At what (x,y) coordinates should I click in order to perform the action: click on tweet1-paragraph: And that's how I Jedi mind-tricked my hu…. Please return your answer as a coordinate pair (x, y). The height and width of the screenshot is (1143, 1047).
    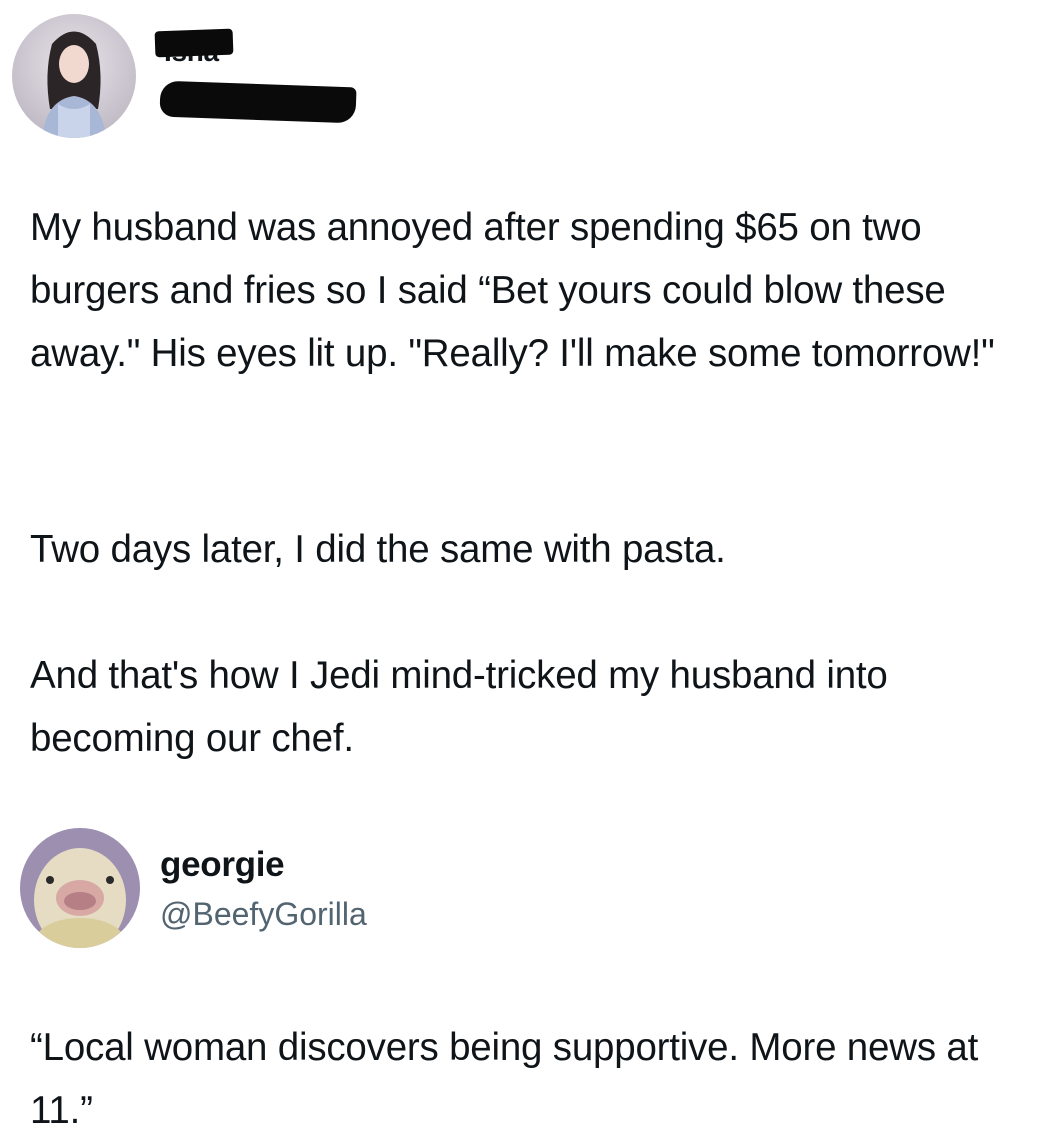
    Looking at the image, I should click on (464, 707).